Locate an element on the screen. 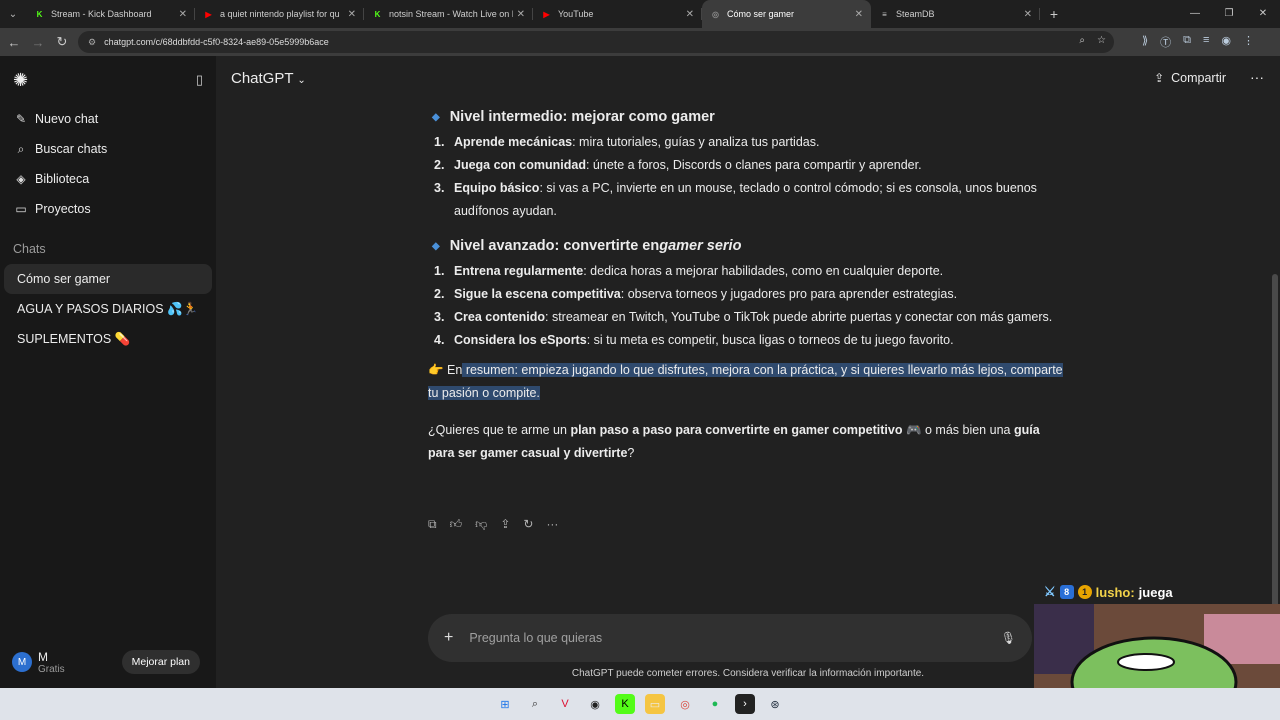 The width and height of the screenshot is (1280, 720). attach-plus-icon: + is located at coordinates (448, 638).